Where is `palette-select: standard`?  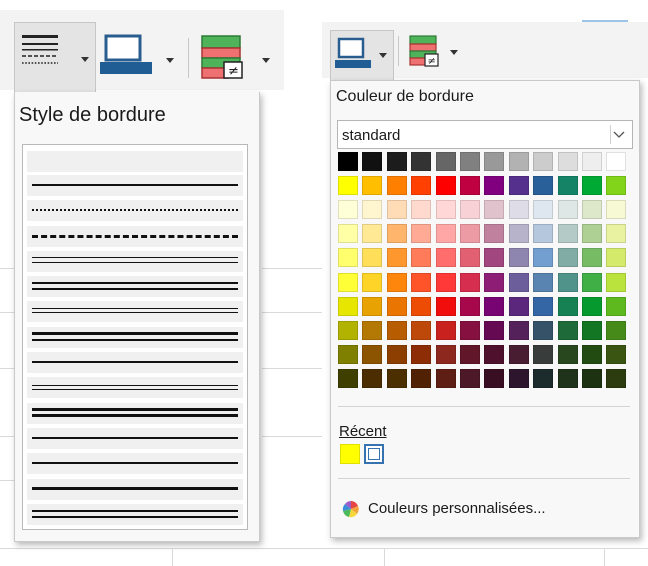 palette-select: standard is located at coordinates (485, 134).